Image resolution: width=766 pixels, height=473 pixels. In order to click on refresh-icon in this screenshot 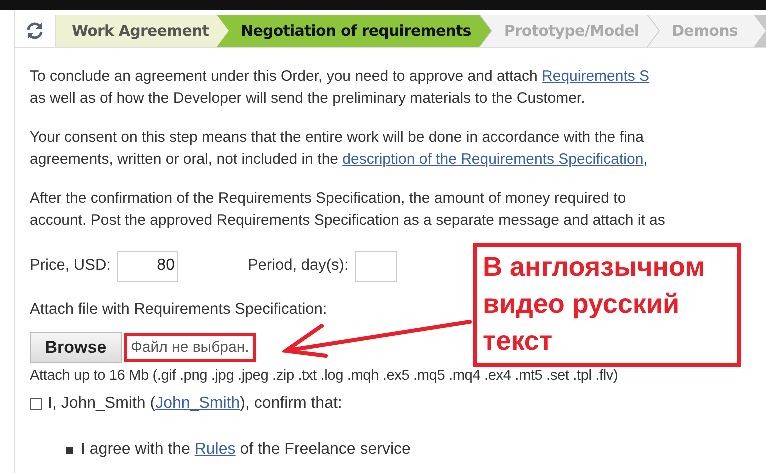, I will do `click(35, 31)`.